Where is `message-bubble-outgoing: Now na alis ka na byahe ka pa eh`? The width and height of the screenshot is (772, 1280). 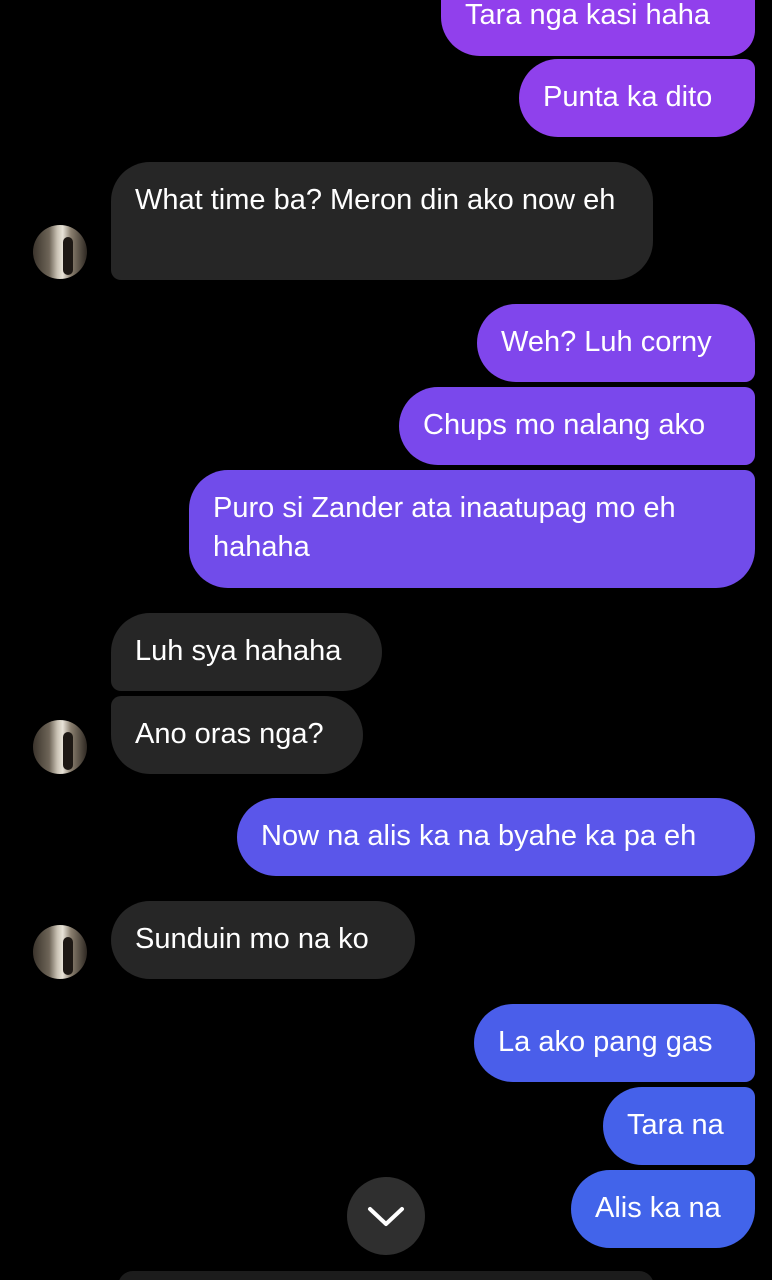 message-bubble-outgoing: Now na alis ka na byahe ka pa eh is located at coordinates (496, 837).